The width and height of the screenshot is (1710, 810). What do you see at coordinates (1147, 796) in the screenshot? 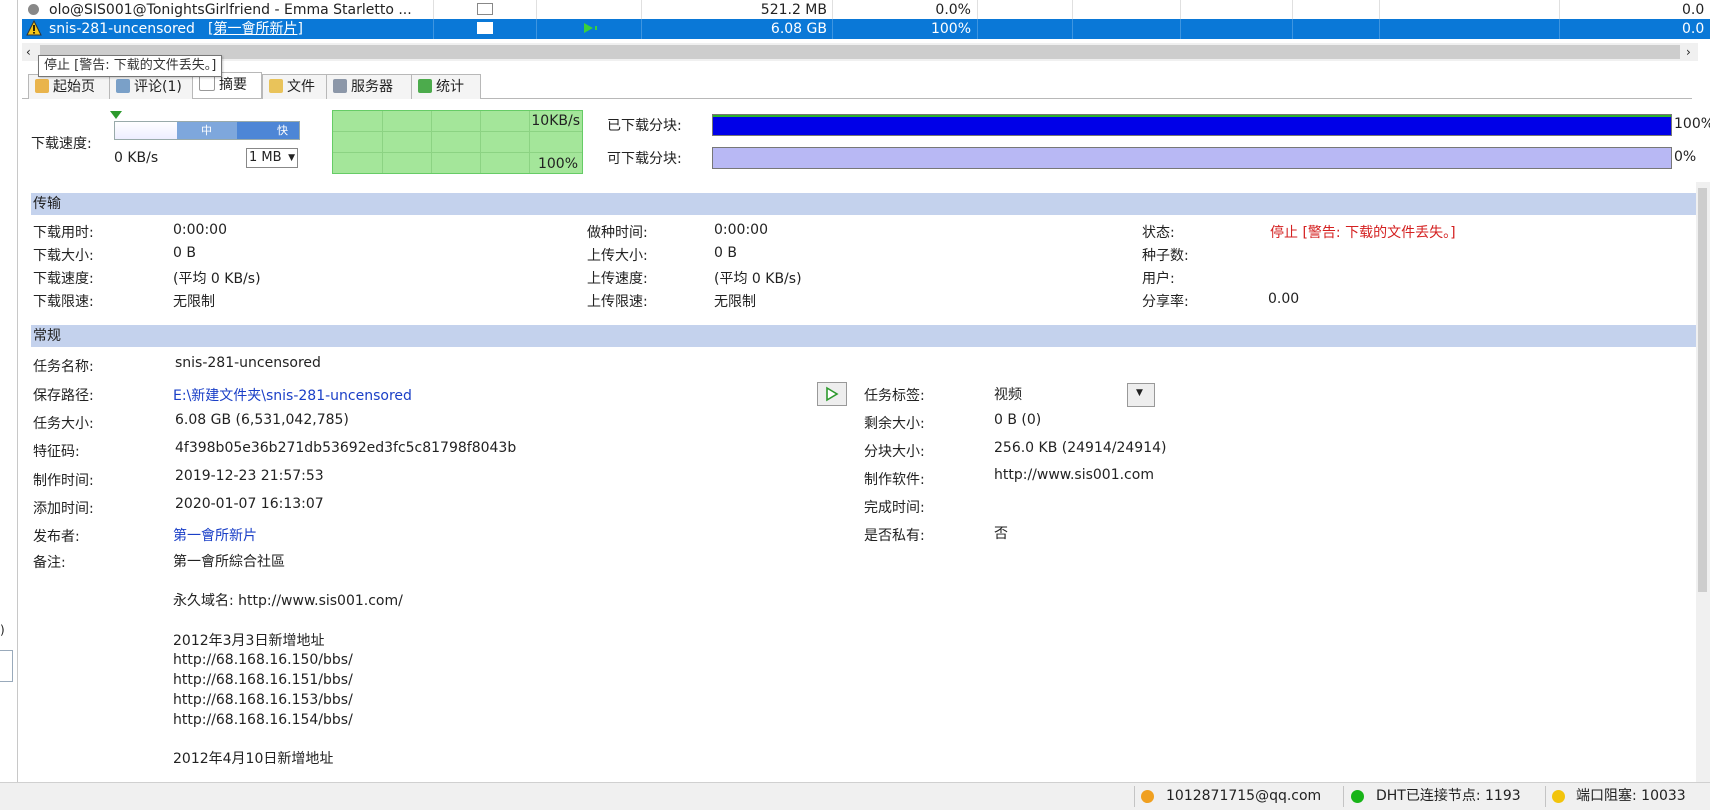
I see `user-icon` at bounding box center [1147, 796].